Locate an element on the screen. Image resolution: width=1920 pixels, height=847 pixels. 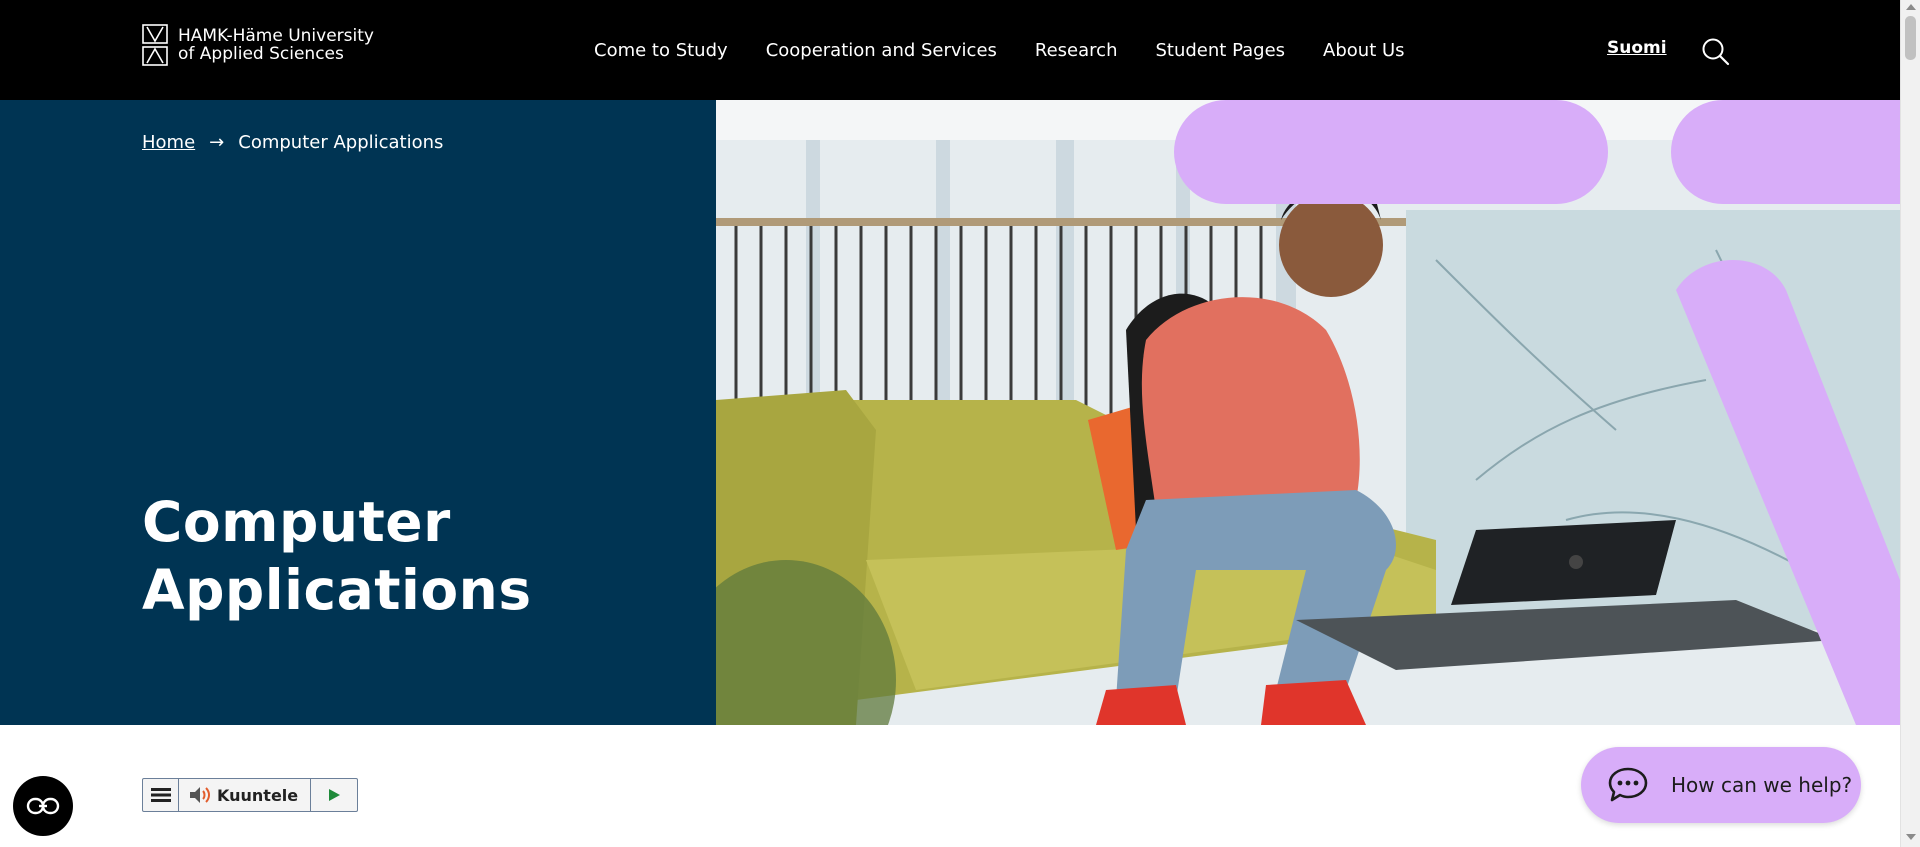
page-title: Computer Applications is located at coordinates (402, 556).